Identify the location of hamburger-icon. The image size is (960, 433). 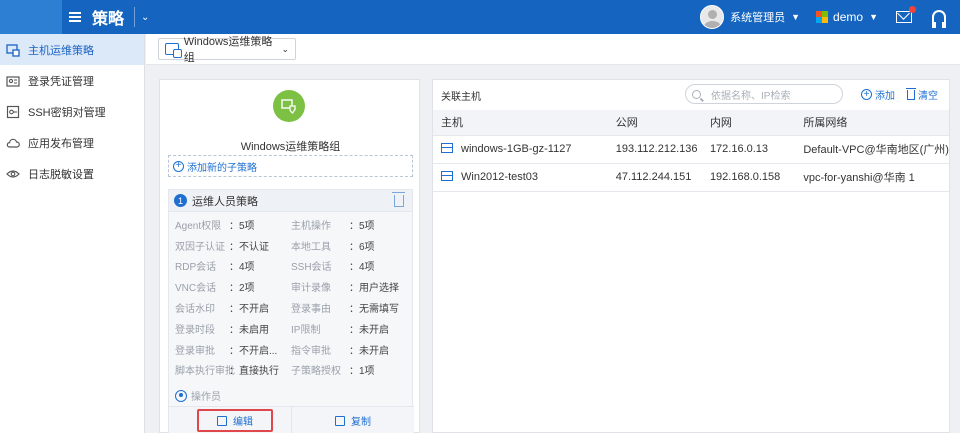
(75, 17).